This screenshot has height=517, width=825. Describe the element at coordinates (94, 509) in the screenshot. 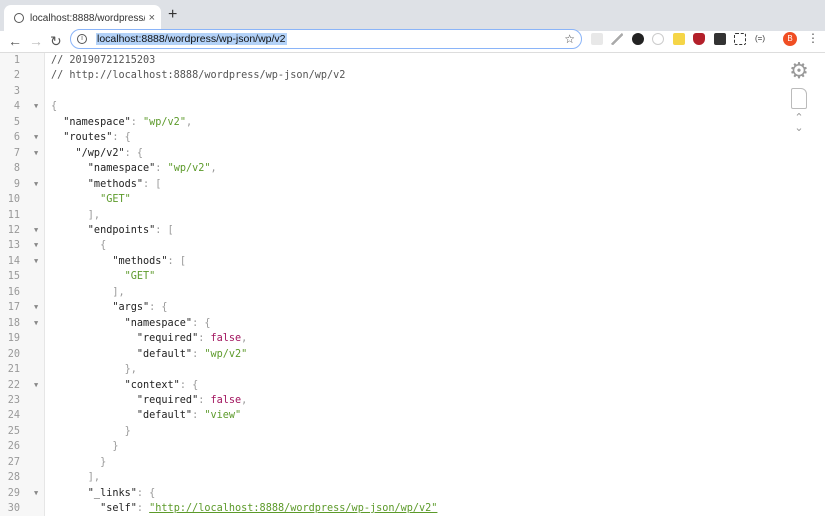

I see `json-token: "self"` at that location.